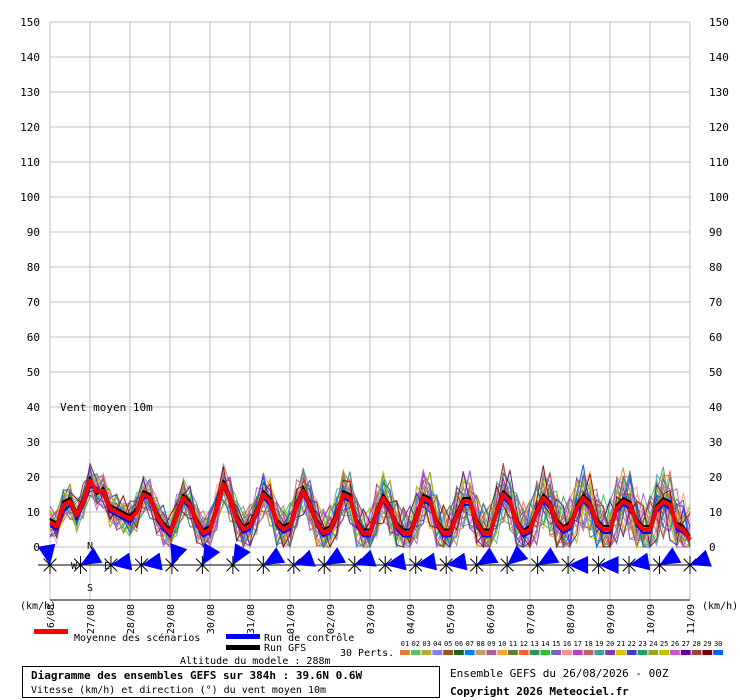 This screenshot has width=740, height=700. Describe the element at coordinates (33, 407) in the screenshot. I see `y-tick-label: 40` at that location.